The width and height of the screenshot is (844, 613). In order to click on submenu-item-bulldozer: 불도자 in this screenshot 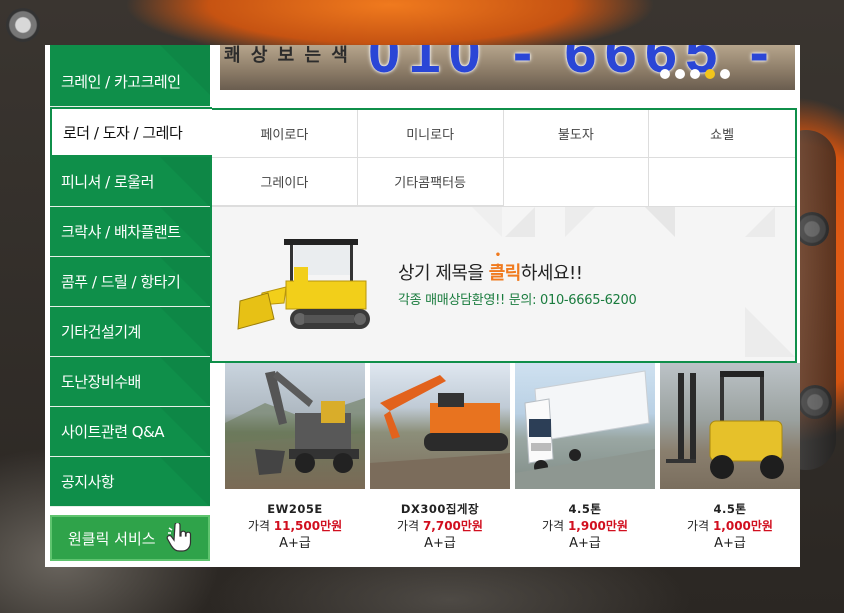, I will do `click(576, 134)`.